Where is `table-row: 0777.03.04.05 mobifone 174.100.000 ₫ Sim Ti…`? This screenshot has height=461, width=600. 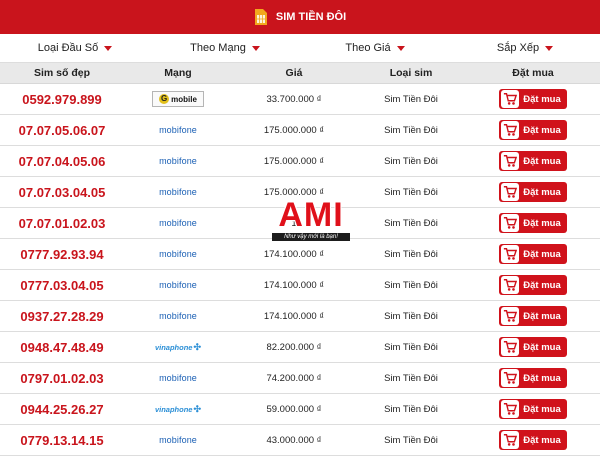 table-row: 0777.03.04.05 mobifone 174.100.000 ₫ Sim Ti… is located at coordinates (300, 285).